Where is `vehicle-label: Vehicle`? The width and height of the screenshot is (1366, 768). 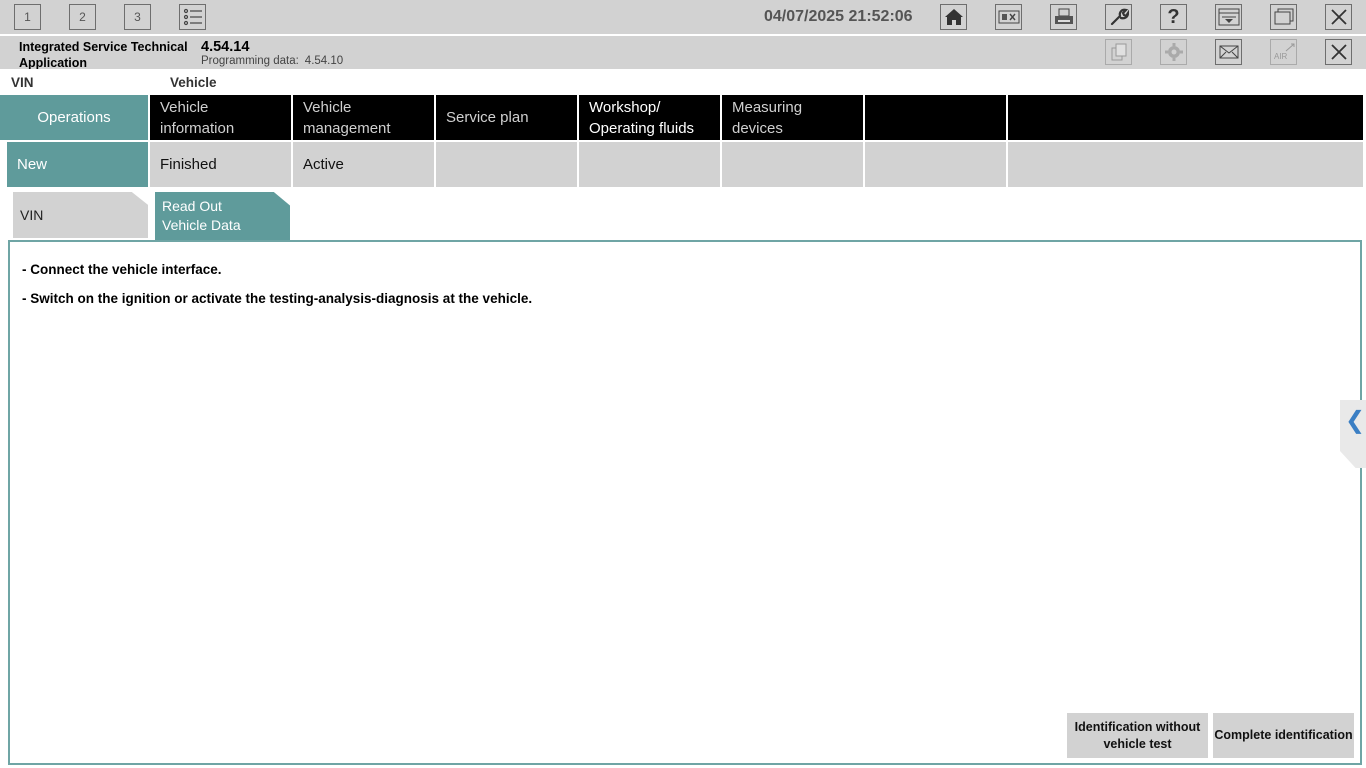
vehicle-label: Vehicle is located at coordinates (193, 82).